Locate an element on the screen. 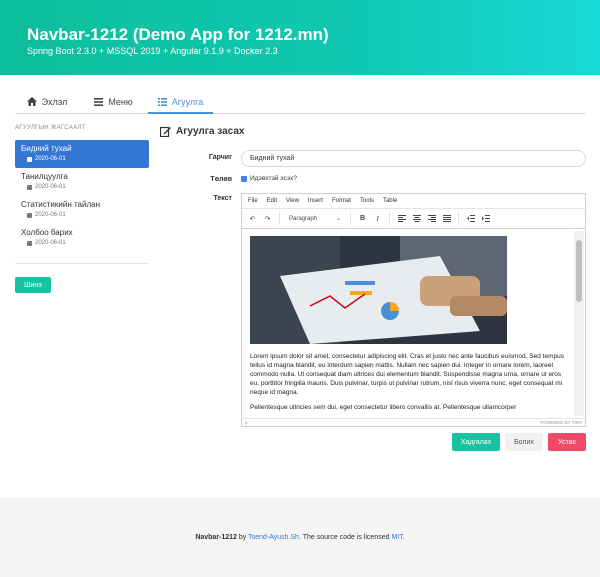 The height and width of the screenshot is (577, 600). footer-brand: Navbar-1212 is located at coordinates (216, 537).